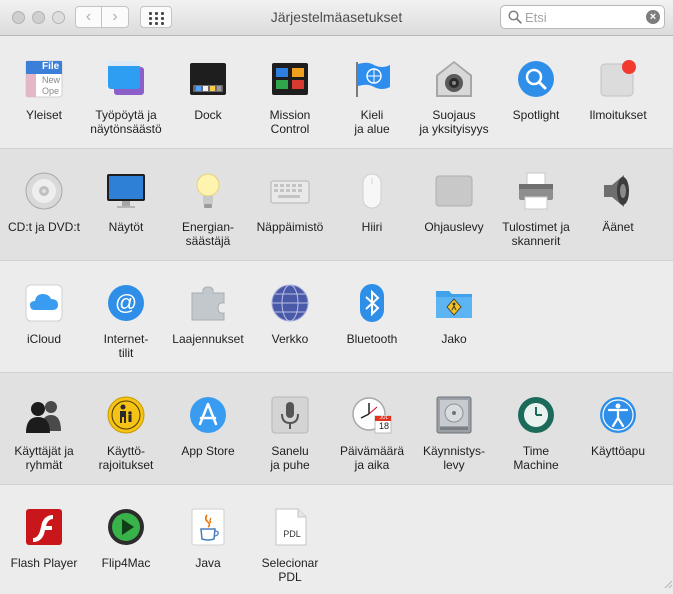 Image resolution: width=673 pixels, height=594 pixels. Describe the element at coordinates (372, 303) in the screenshot. I see `bluetooth-icon` at that location.